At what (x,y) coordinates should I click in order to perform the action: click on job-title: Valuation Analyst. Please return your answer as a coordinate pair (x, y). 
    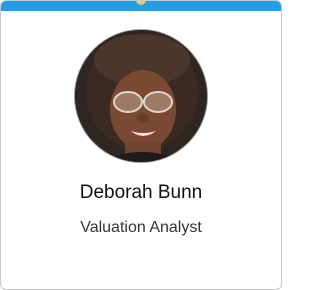
    Looking at the image, I should click on (141, 227).